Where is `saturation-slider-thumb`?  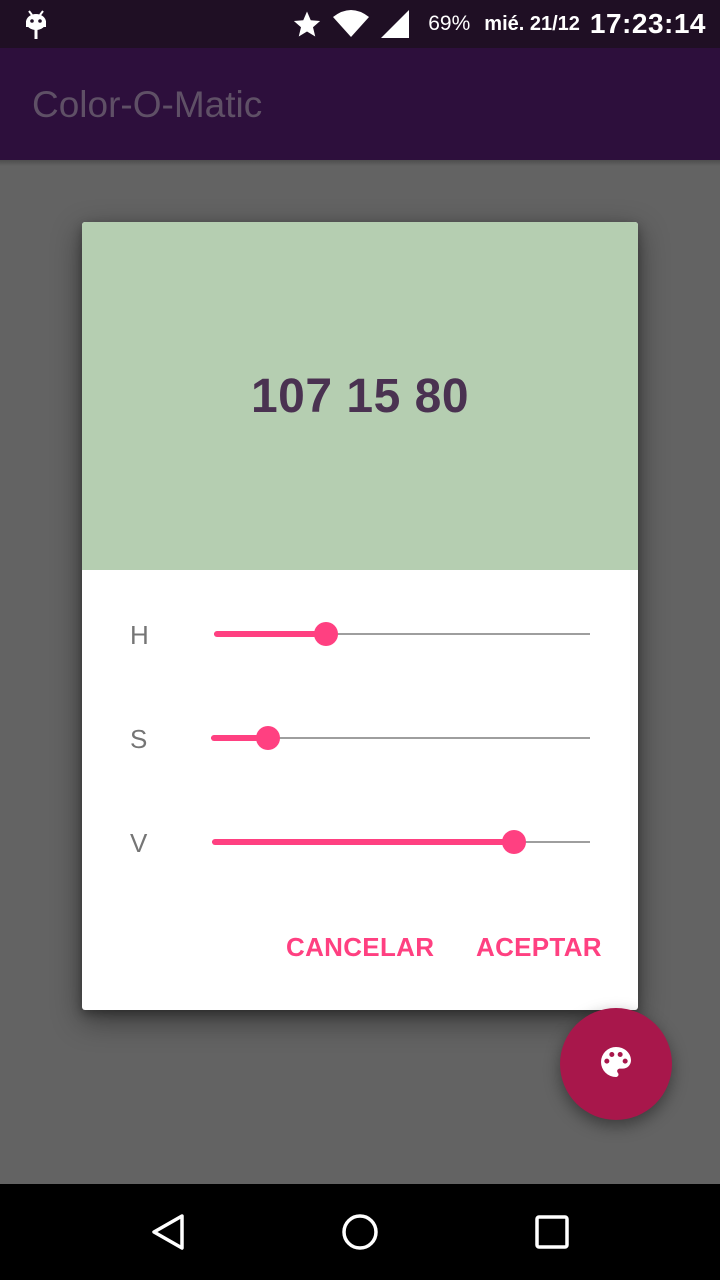 saturation-slider-thumb is located at coordinates (267, 738).